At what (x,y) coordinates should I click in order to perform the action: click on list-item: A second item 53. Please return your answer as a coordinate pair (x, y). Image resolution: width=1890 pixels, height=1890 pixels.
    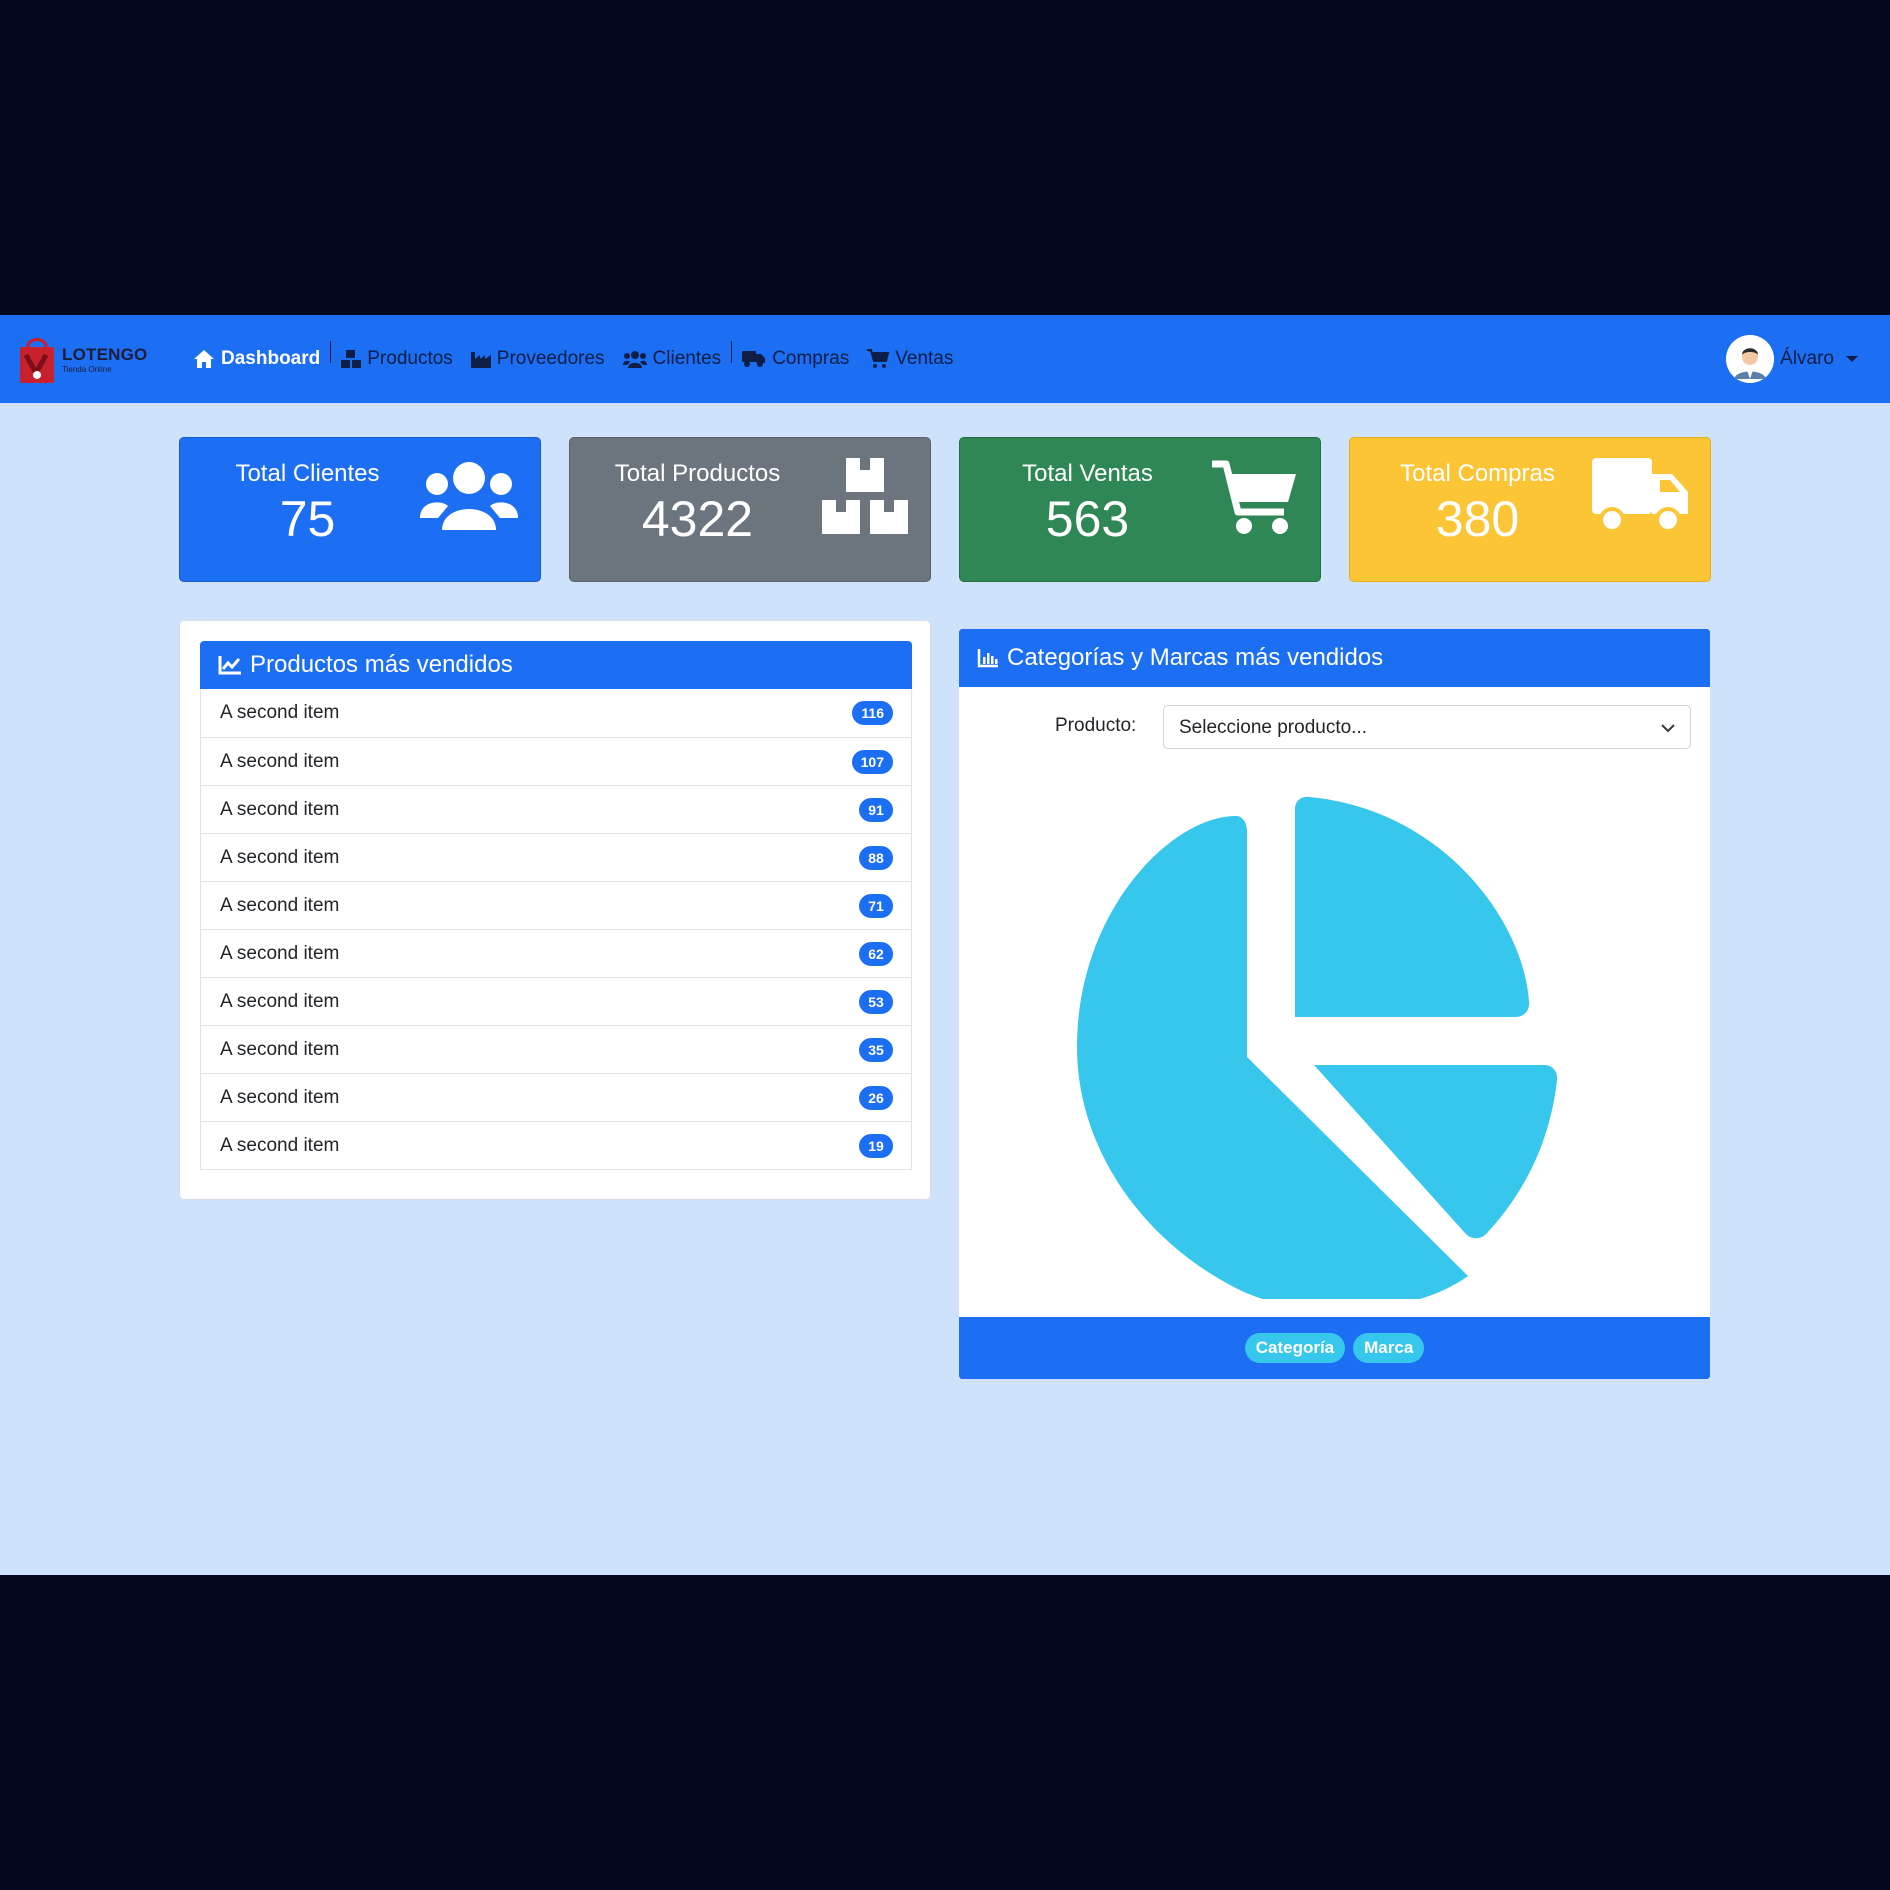
    Looking at the image, I should click on (556, 1001).